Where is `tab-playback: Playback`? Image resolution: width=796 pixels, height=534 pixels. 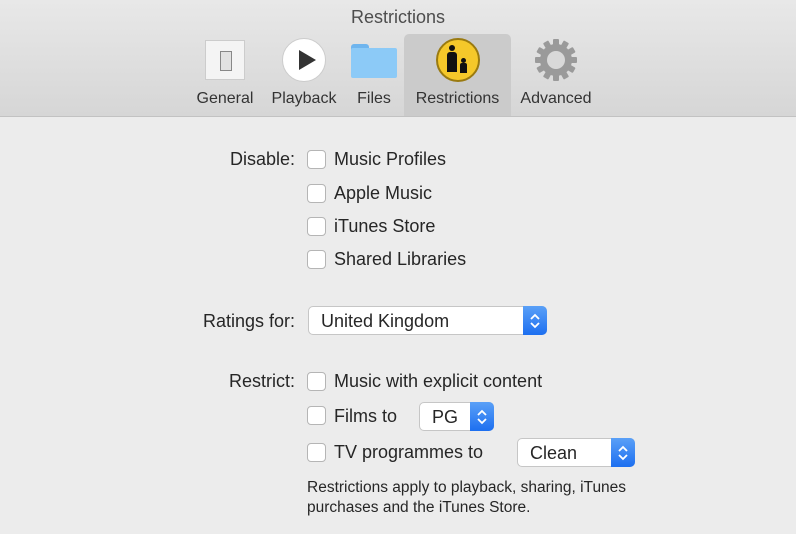
tab-playback: Playback is located at coordinates (304, 75).